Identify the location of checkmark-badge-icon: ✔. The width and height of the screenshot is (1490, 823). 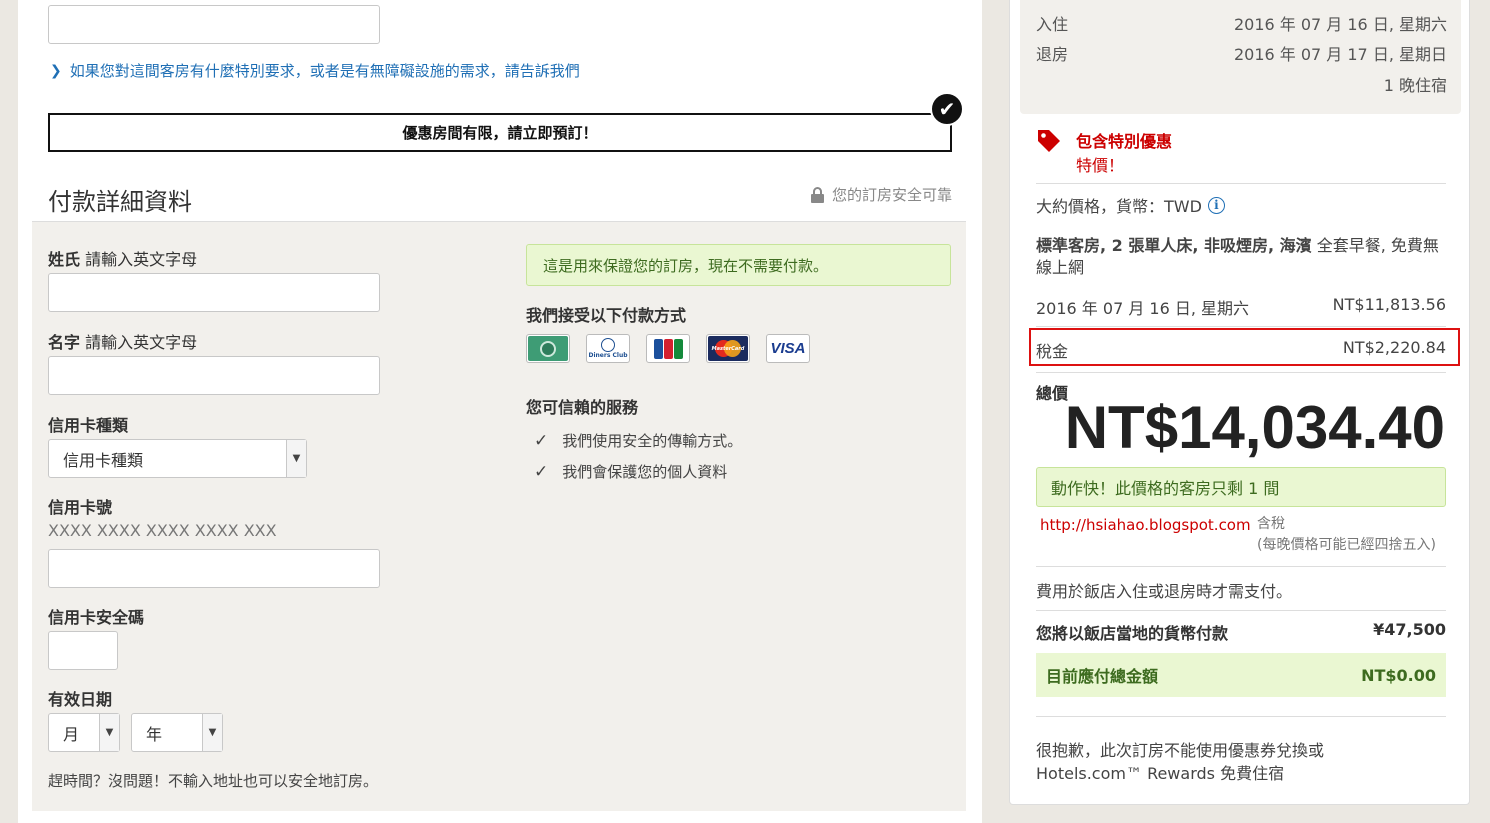
(947, 109).